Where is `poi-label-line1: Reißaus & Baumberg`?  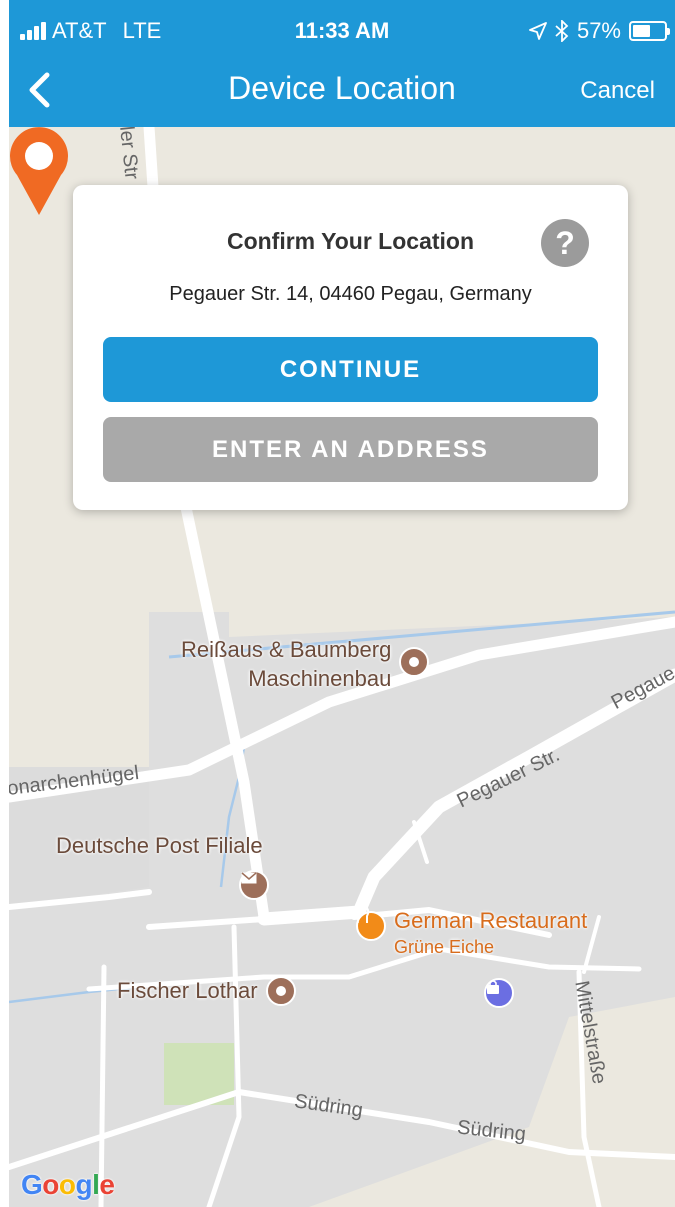 poi-label-line1: Reißaus & Baumberg is located at coordinates (286, 649).